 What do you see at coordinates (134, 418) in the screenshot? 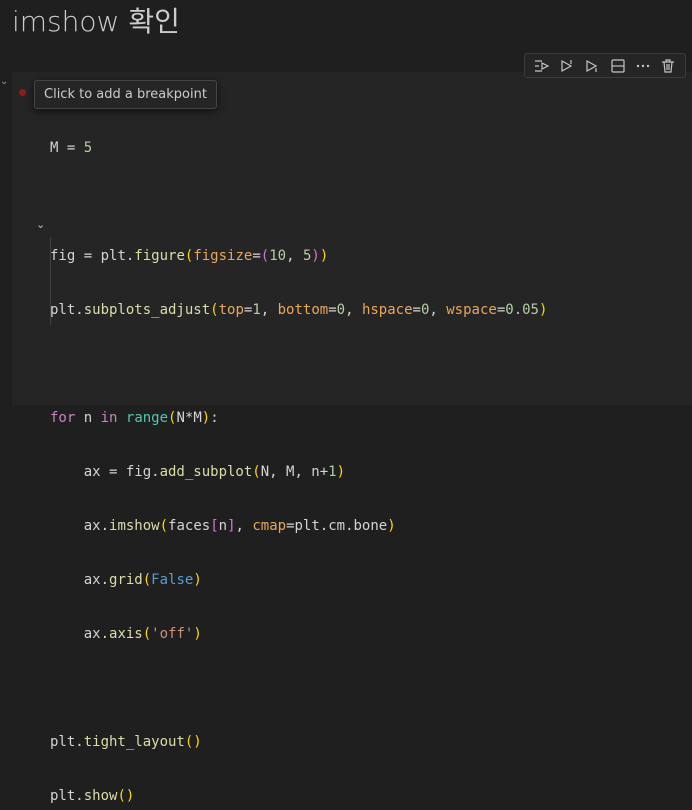
I see `code-line: for n in range(N*M):` at bounding box center [134, 418].